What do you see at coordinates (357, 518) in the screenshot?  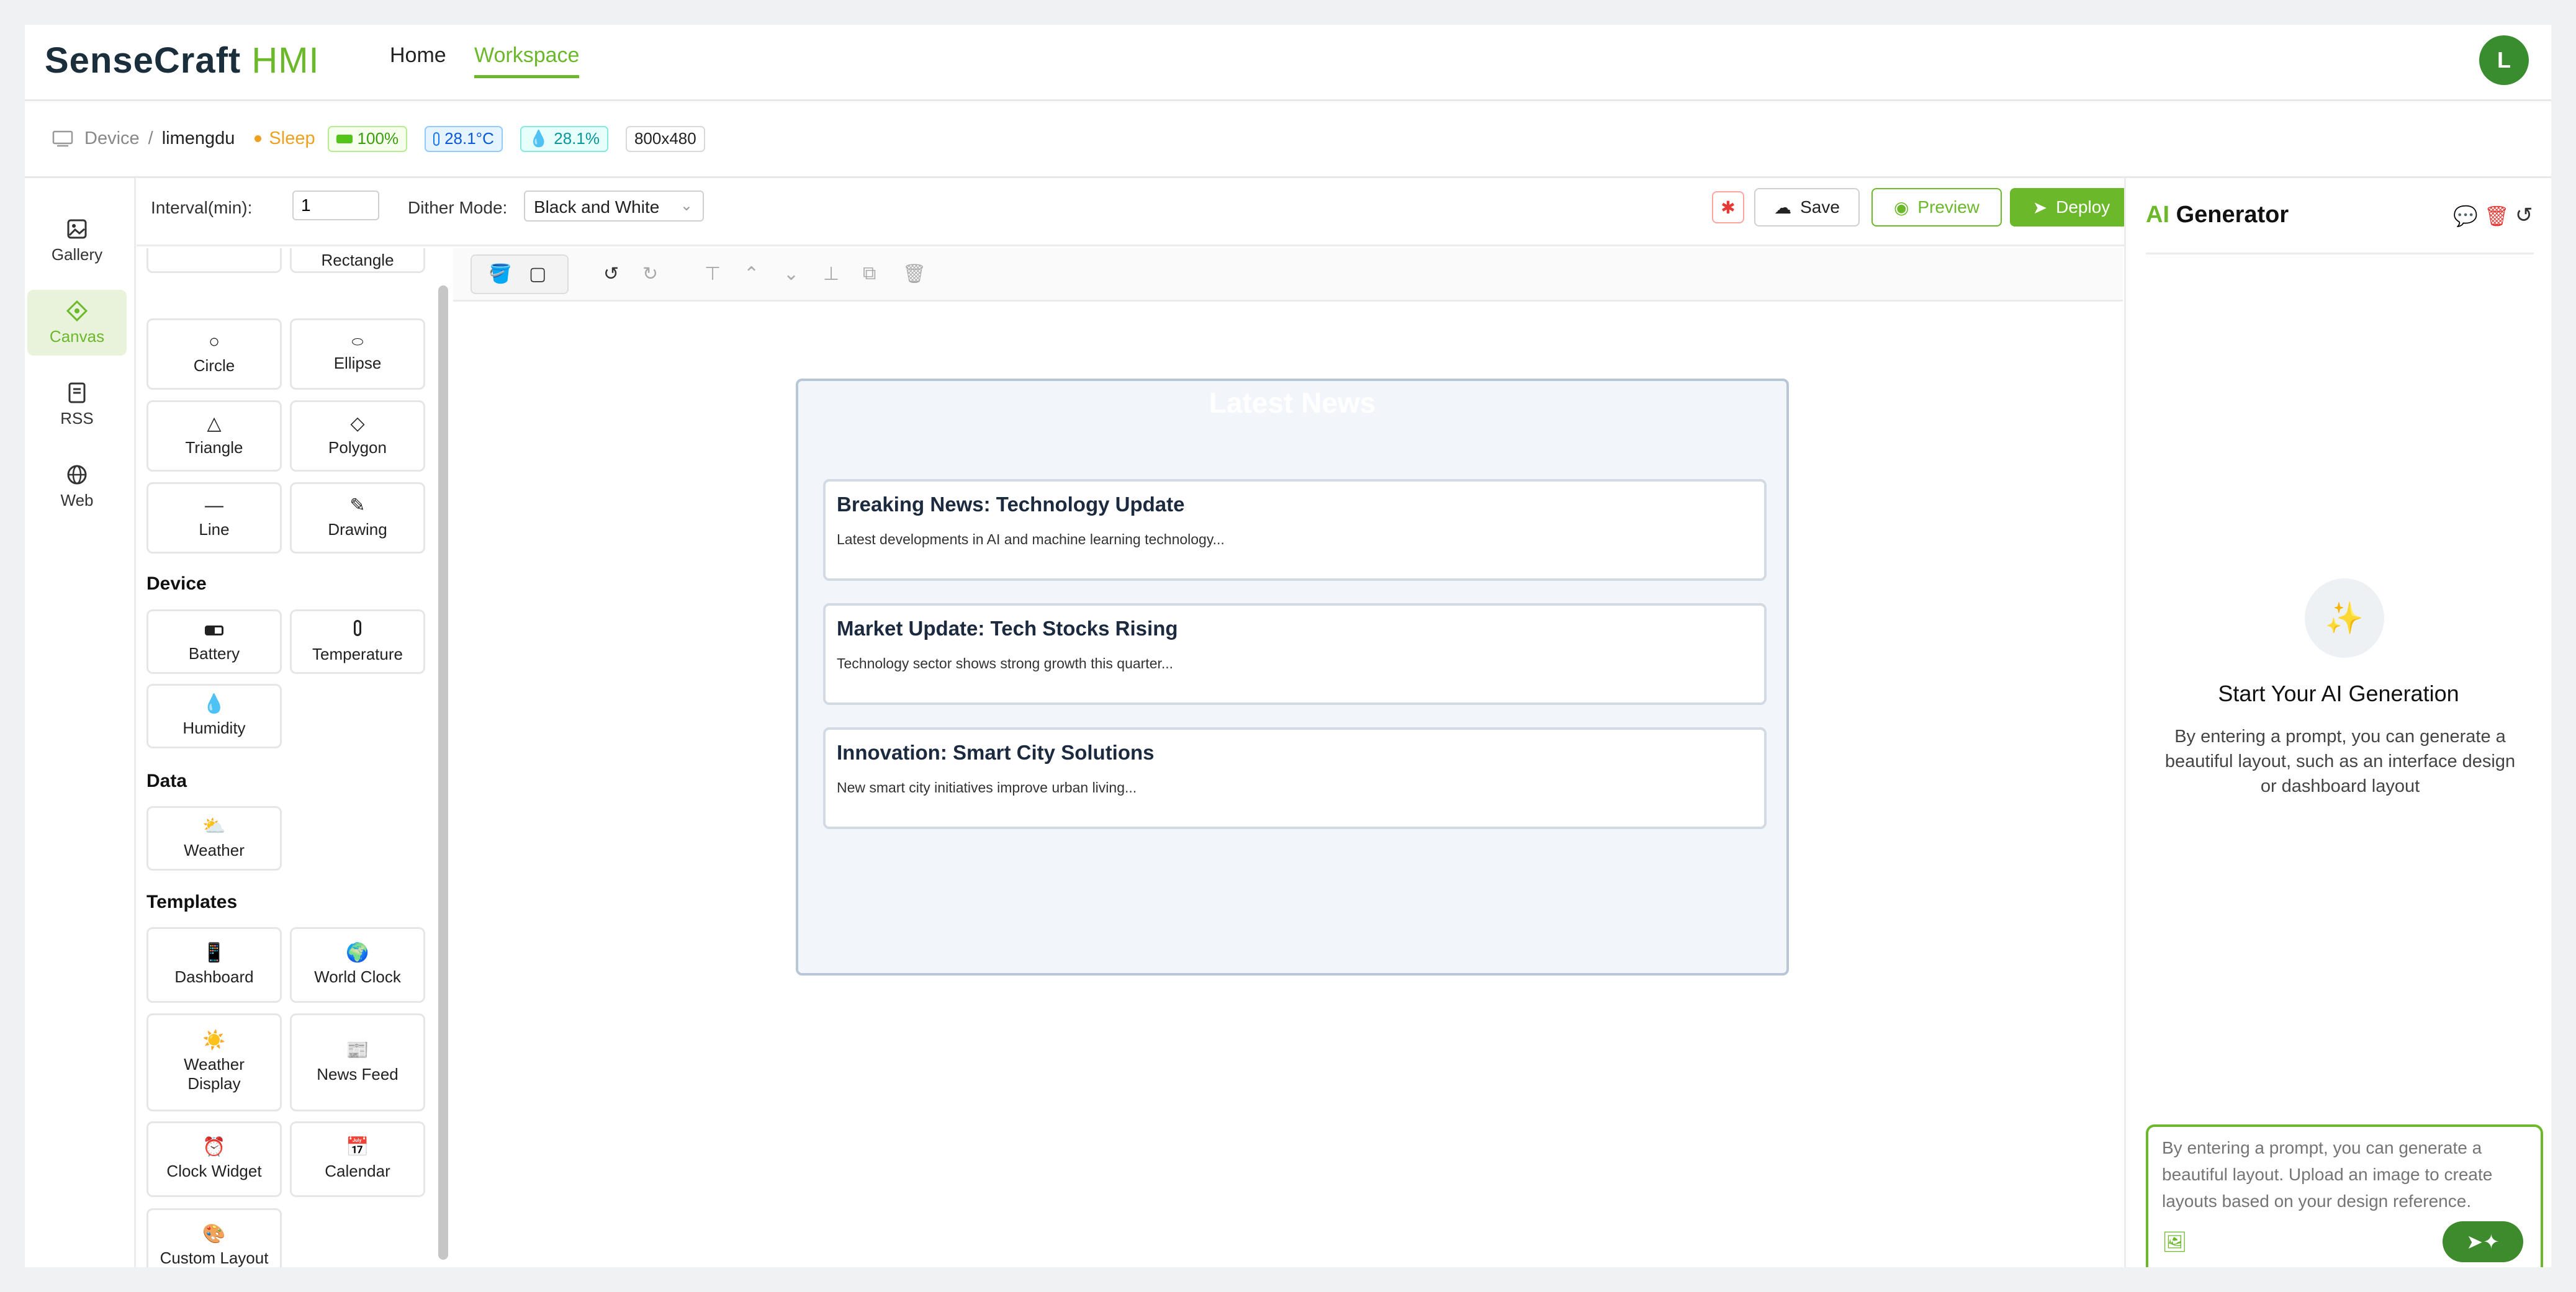 I see `tool-drawing: ✎ Drawing` at bounding box center [357, 518].